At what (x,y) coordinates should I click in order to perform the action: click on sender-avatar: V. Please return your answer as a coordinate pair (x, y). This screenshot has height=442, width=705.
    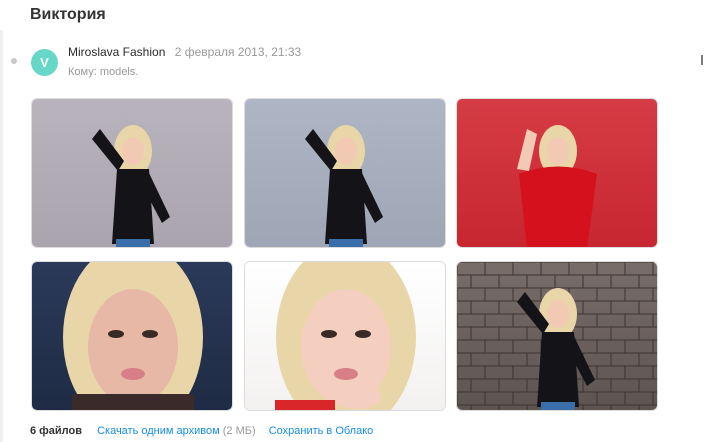
    Looking at the image, I should click on (44, 62).